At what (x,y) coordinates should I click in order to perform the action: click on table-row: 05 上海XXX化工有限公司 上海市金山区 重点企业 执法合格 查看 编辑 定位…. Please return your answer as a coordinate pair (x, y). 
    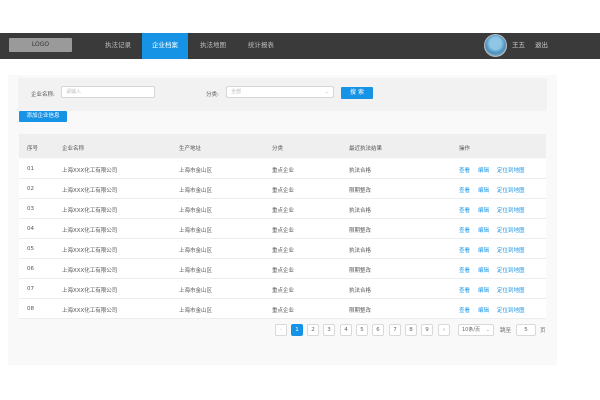
    Looking at the image, I should click on (282, 249).